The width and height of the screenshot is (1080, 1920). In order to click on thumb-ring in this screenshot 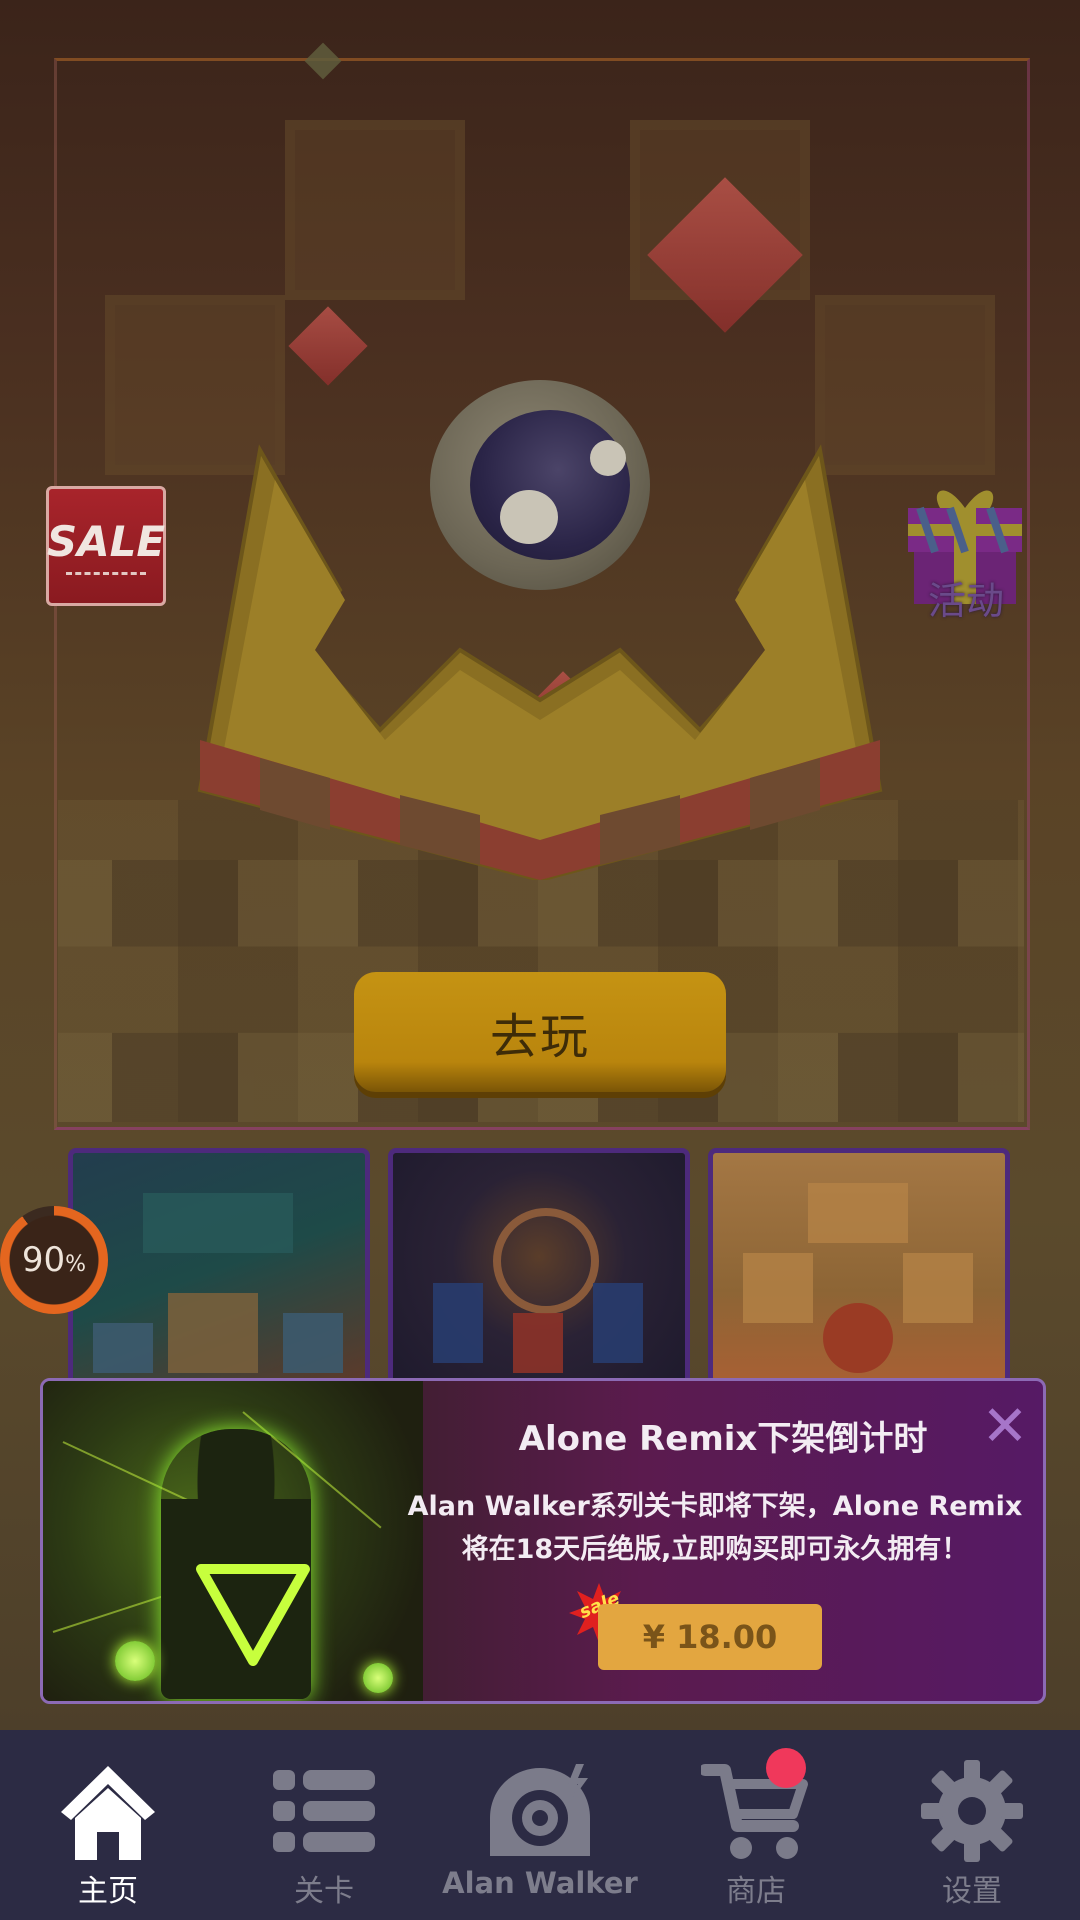, I will do `click(546, 1261)`.